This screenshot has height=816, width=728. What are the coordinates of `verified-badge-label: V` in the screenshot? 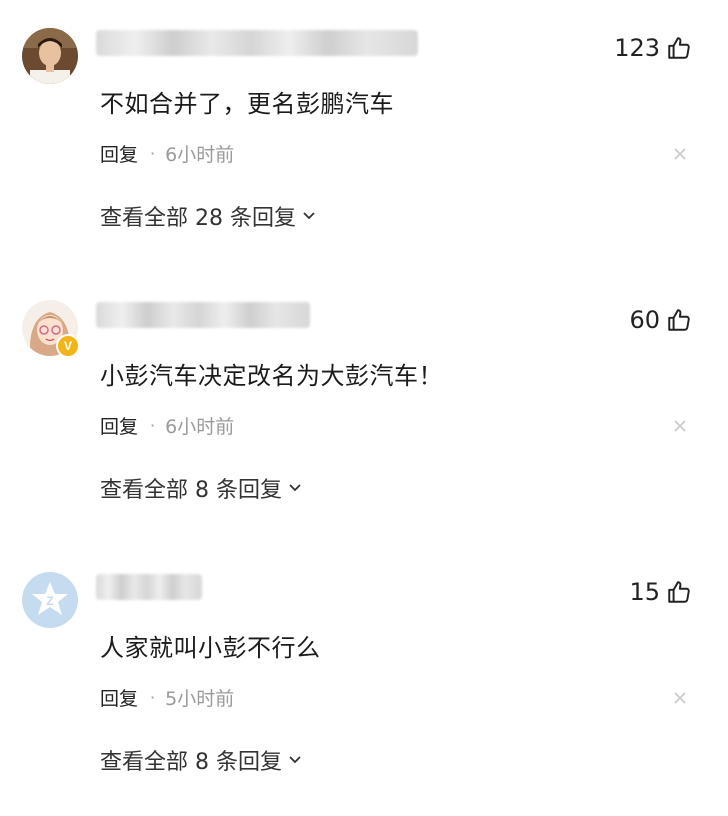 It's located at (67, 346).